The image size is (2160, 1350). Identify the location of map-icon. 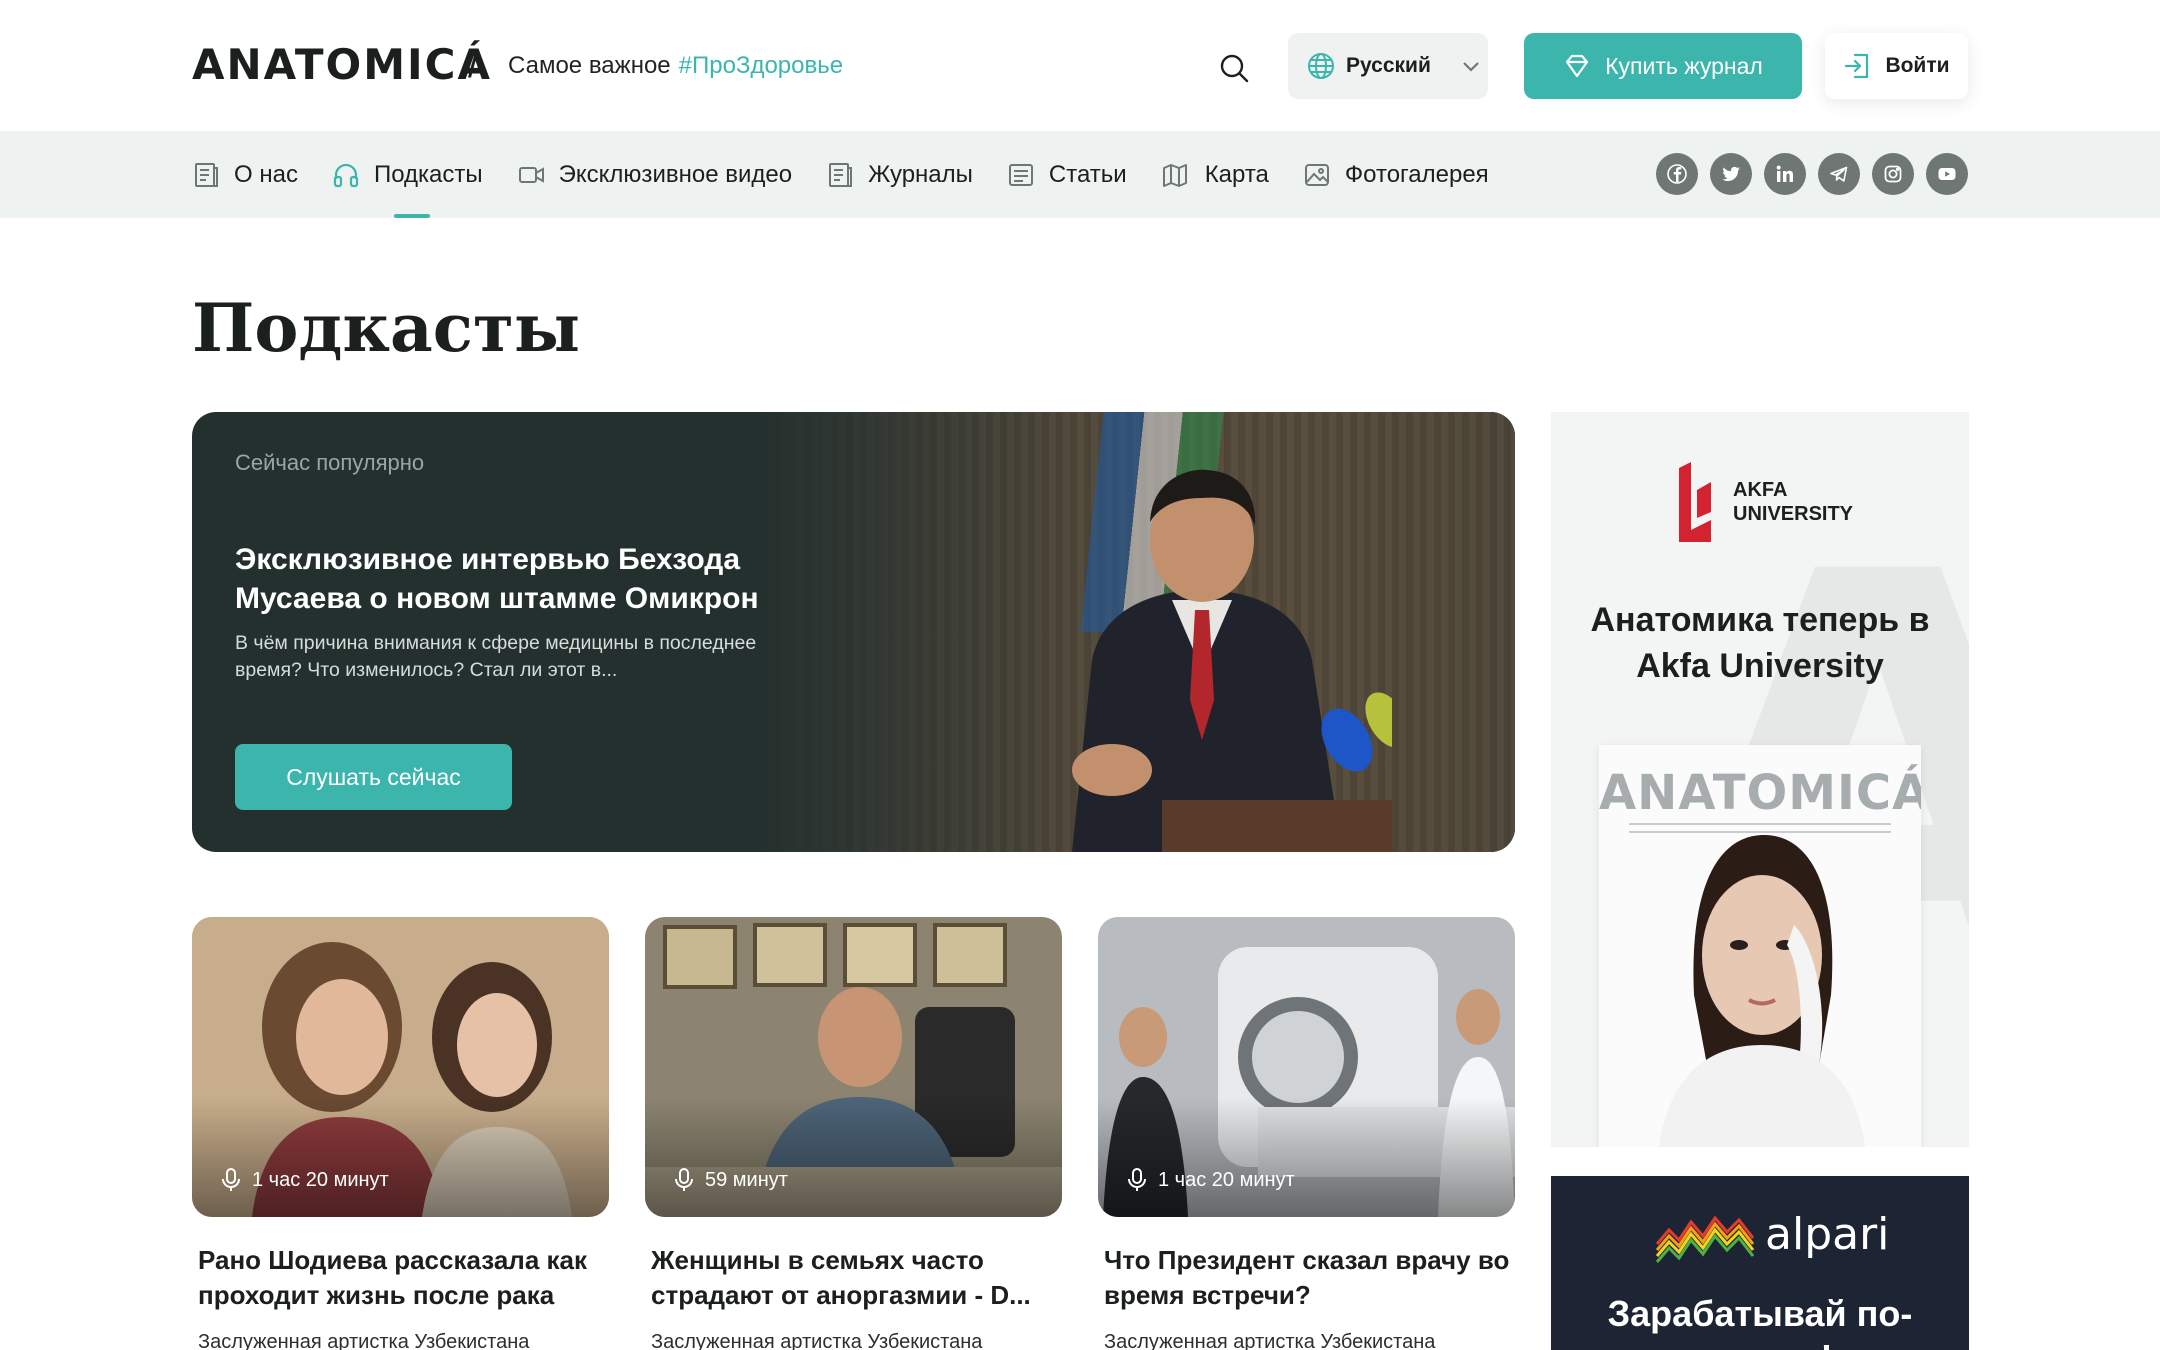
(1174, 175).